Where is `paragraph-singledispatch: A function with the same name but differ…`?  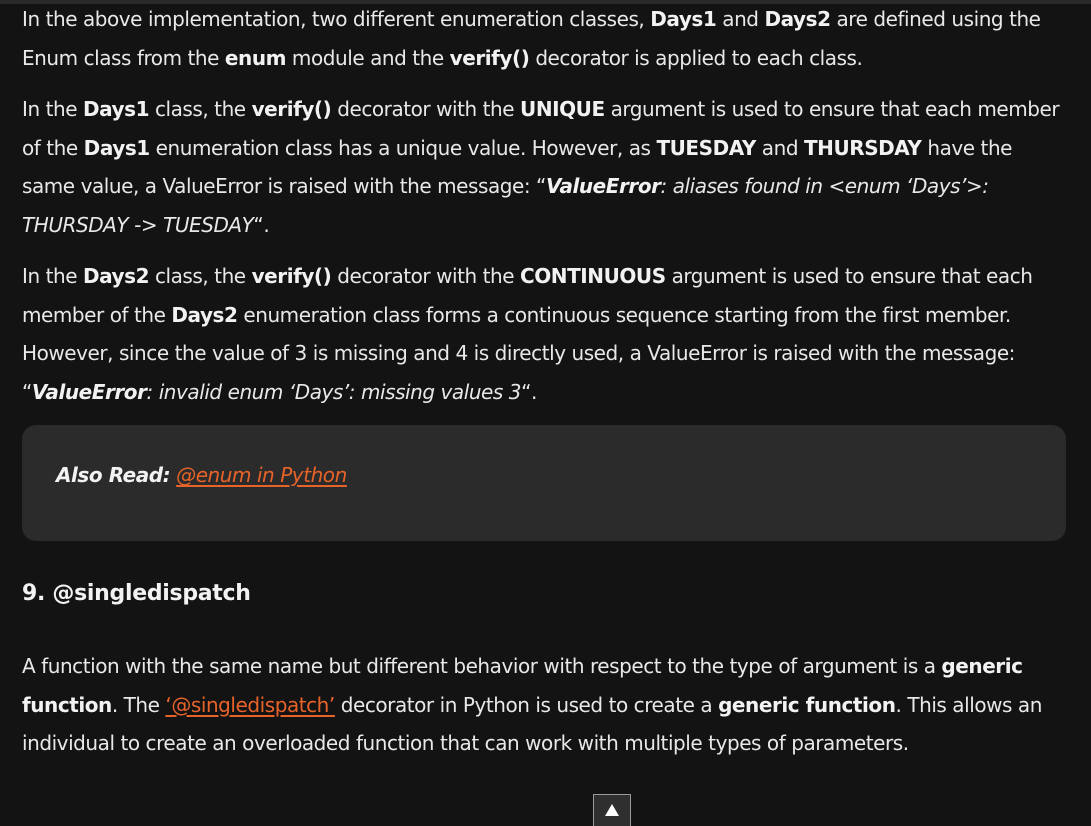
paragraph-singledispatch: A function with the same name but differ… is located at coordinates (545, 705).